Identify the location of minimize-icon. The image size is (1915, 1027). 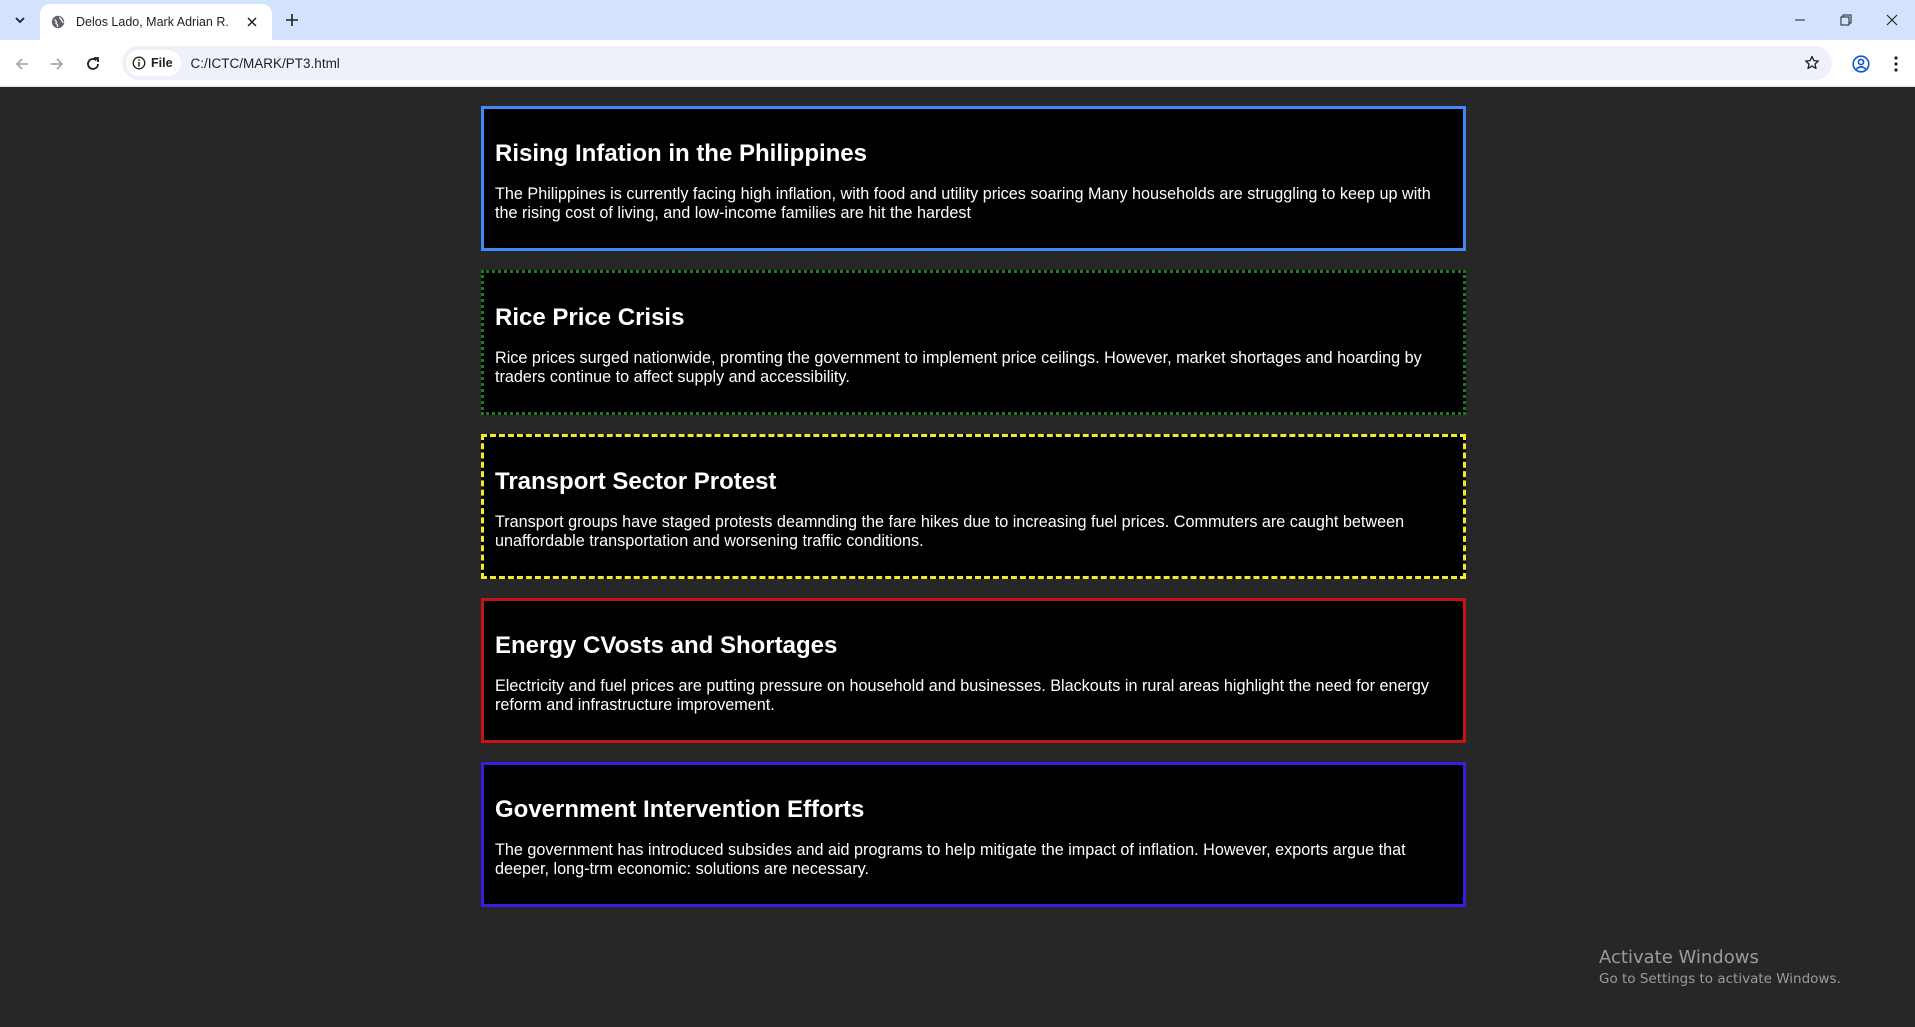
(1800, 20).